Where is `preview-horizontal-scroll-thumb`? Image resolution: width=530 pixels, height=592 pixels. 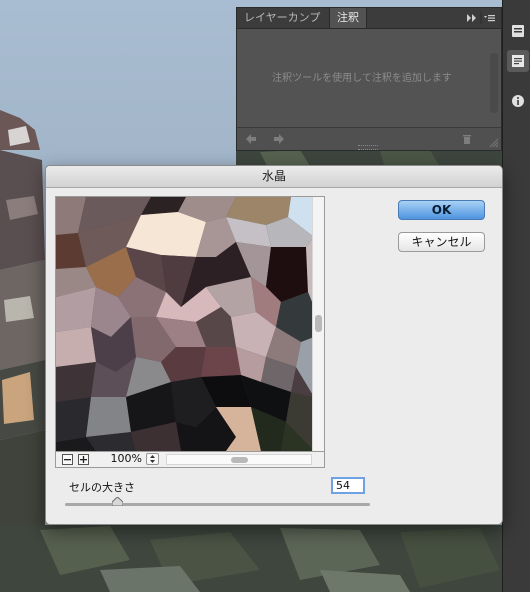
preview-horizontal-scroll-thumb is located at coordinates (239, 460).